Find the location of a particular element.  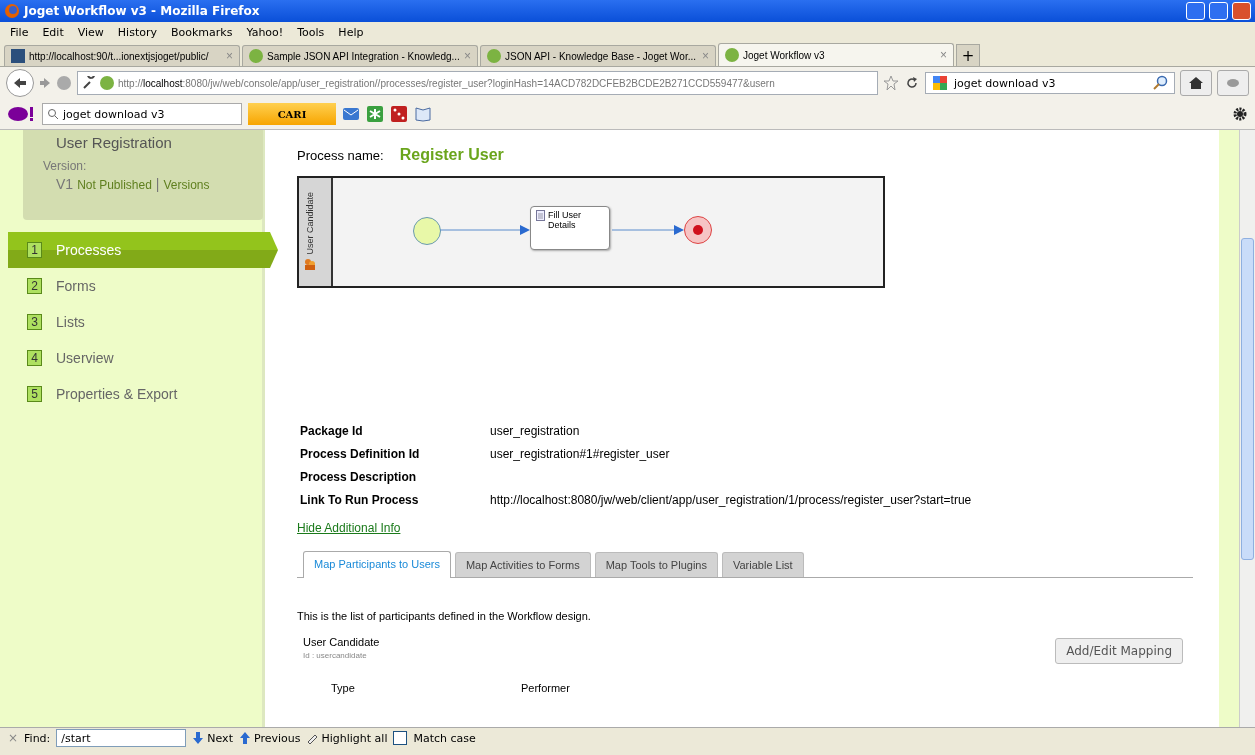

sidebar-item: 5 Properties & Export is located at coordinates (131, 394).